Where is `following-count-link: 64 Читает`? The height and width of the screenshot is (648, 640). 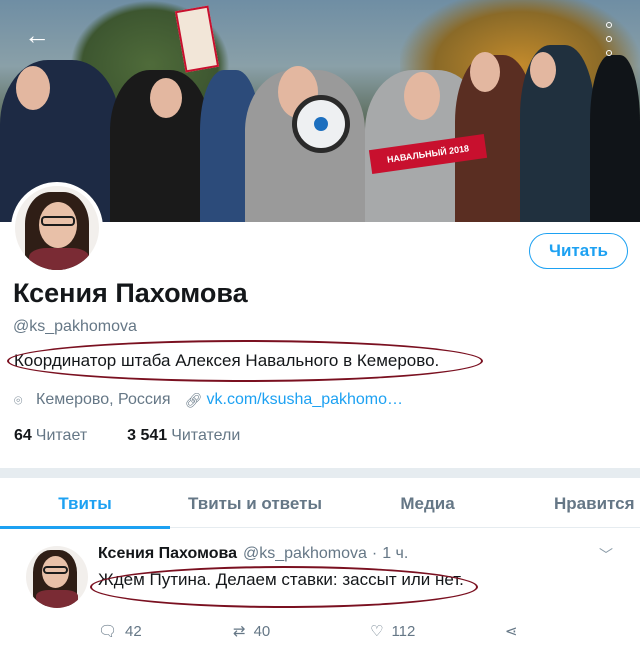 following-count-link: 64 Читает is located at coordinates (50, 436).